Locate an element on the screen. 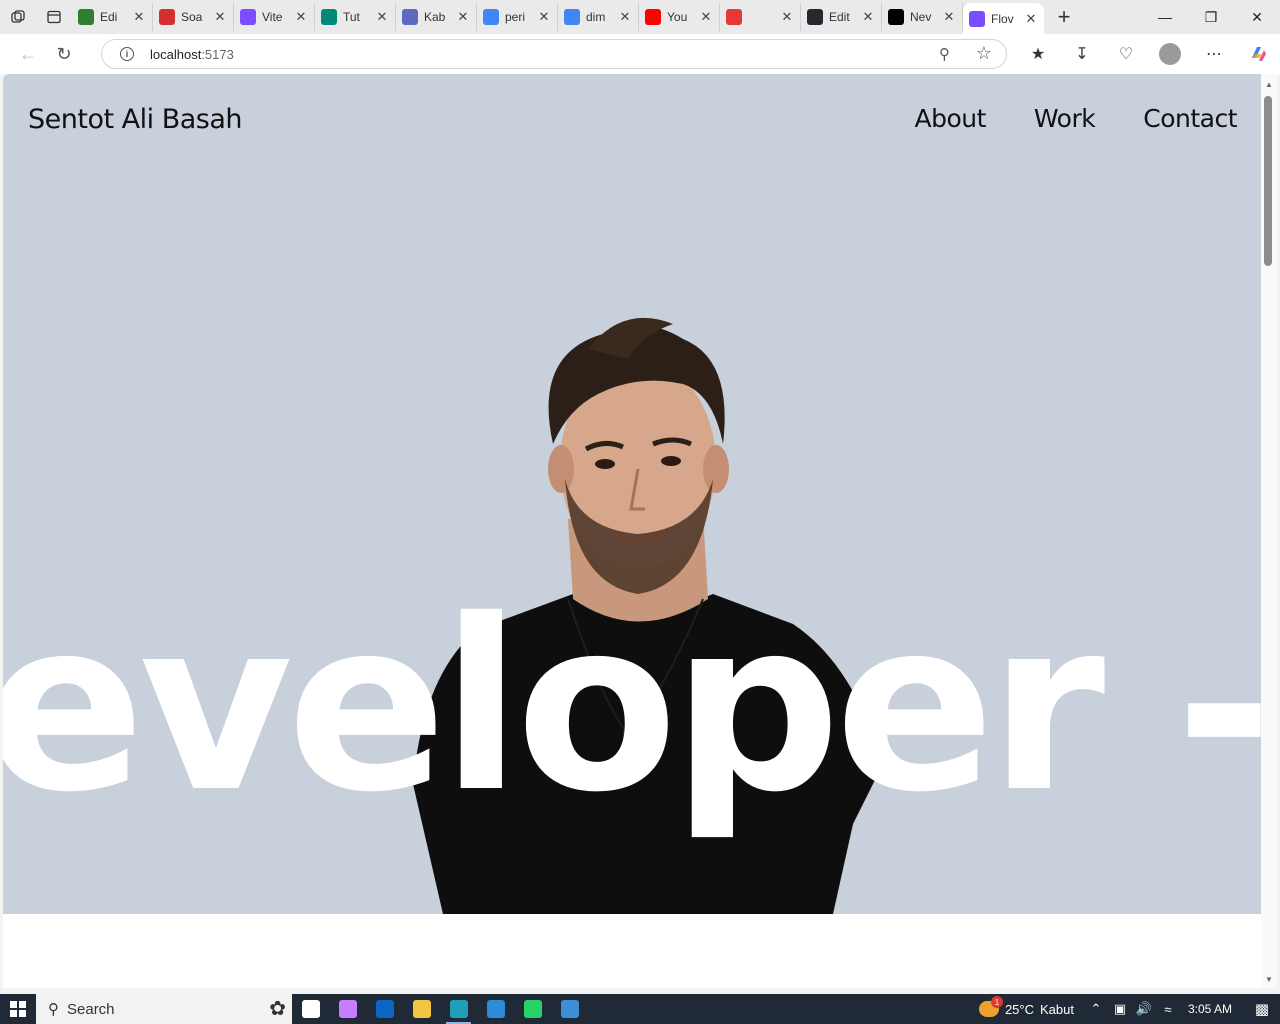 The image size is (1280, 1024). taskbar-app-vscode is located at coordinates (495, 1009).